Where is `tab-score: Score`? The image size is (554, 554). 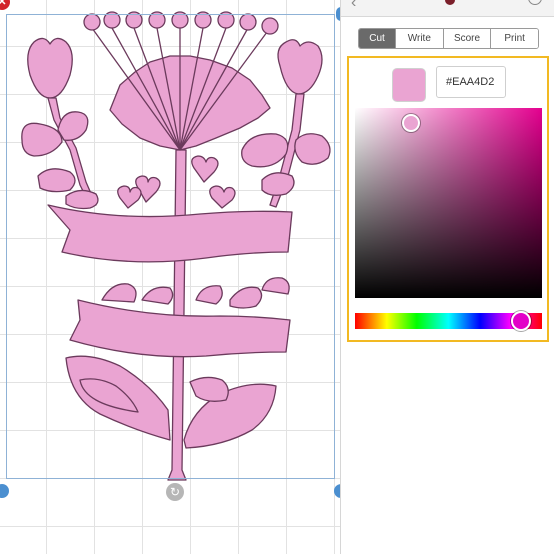 tab-score: Score is located at coordinates (466, 38).